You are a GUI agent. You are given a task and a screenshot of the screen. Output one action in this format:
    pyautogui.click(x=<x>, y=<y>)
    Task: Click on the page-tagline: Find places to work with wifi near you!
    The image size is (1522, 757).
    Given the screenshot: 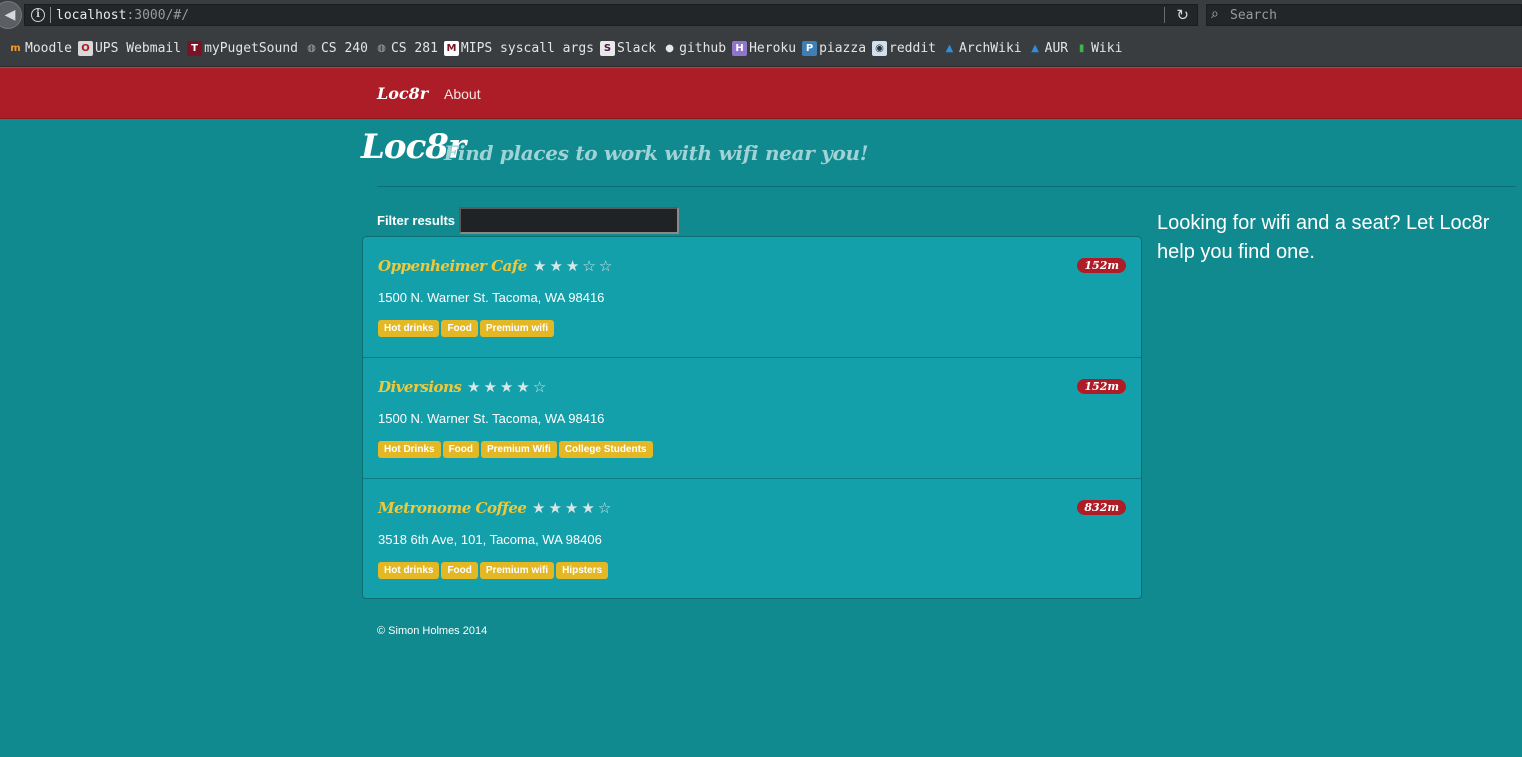 What is the action you would take?
    pyautogui.click(x=656, y=153)
    